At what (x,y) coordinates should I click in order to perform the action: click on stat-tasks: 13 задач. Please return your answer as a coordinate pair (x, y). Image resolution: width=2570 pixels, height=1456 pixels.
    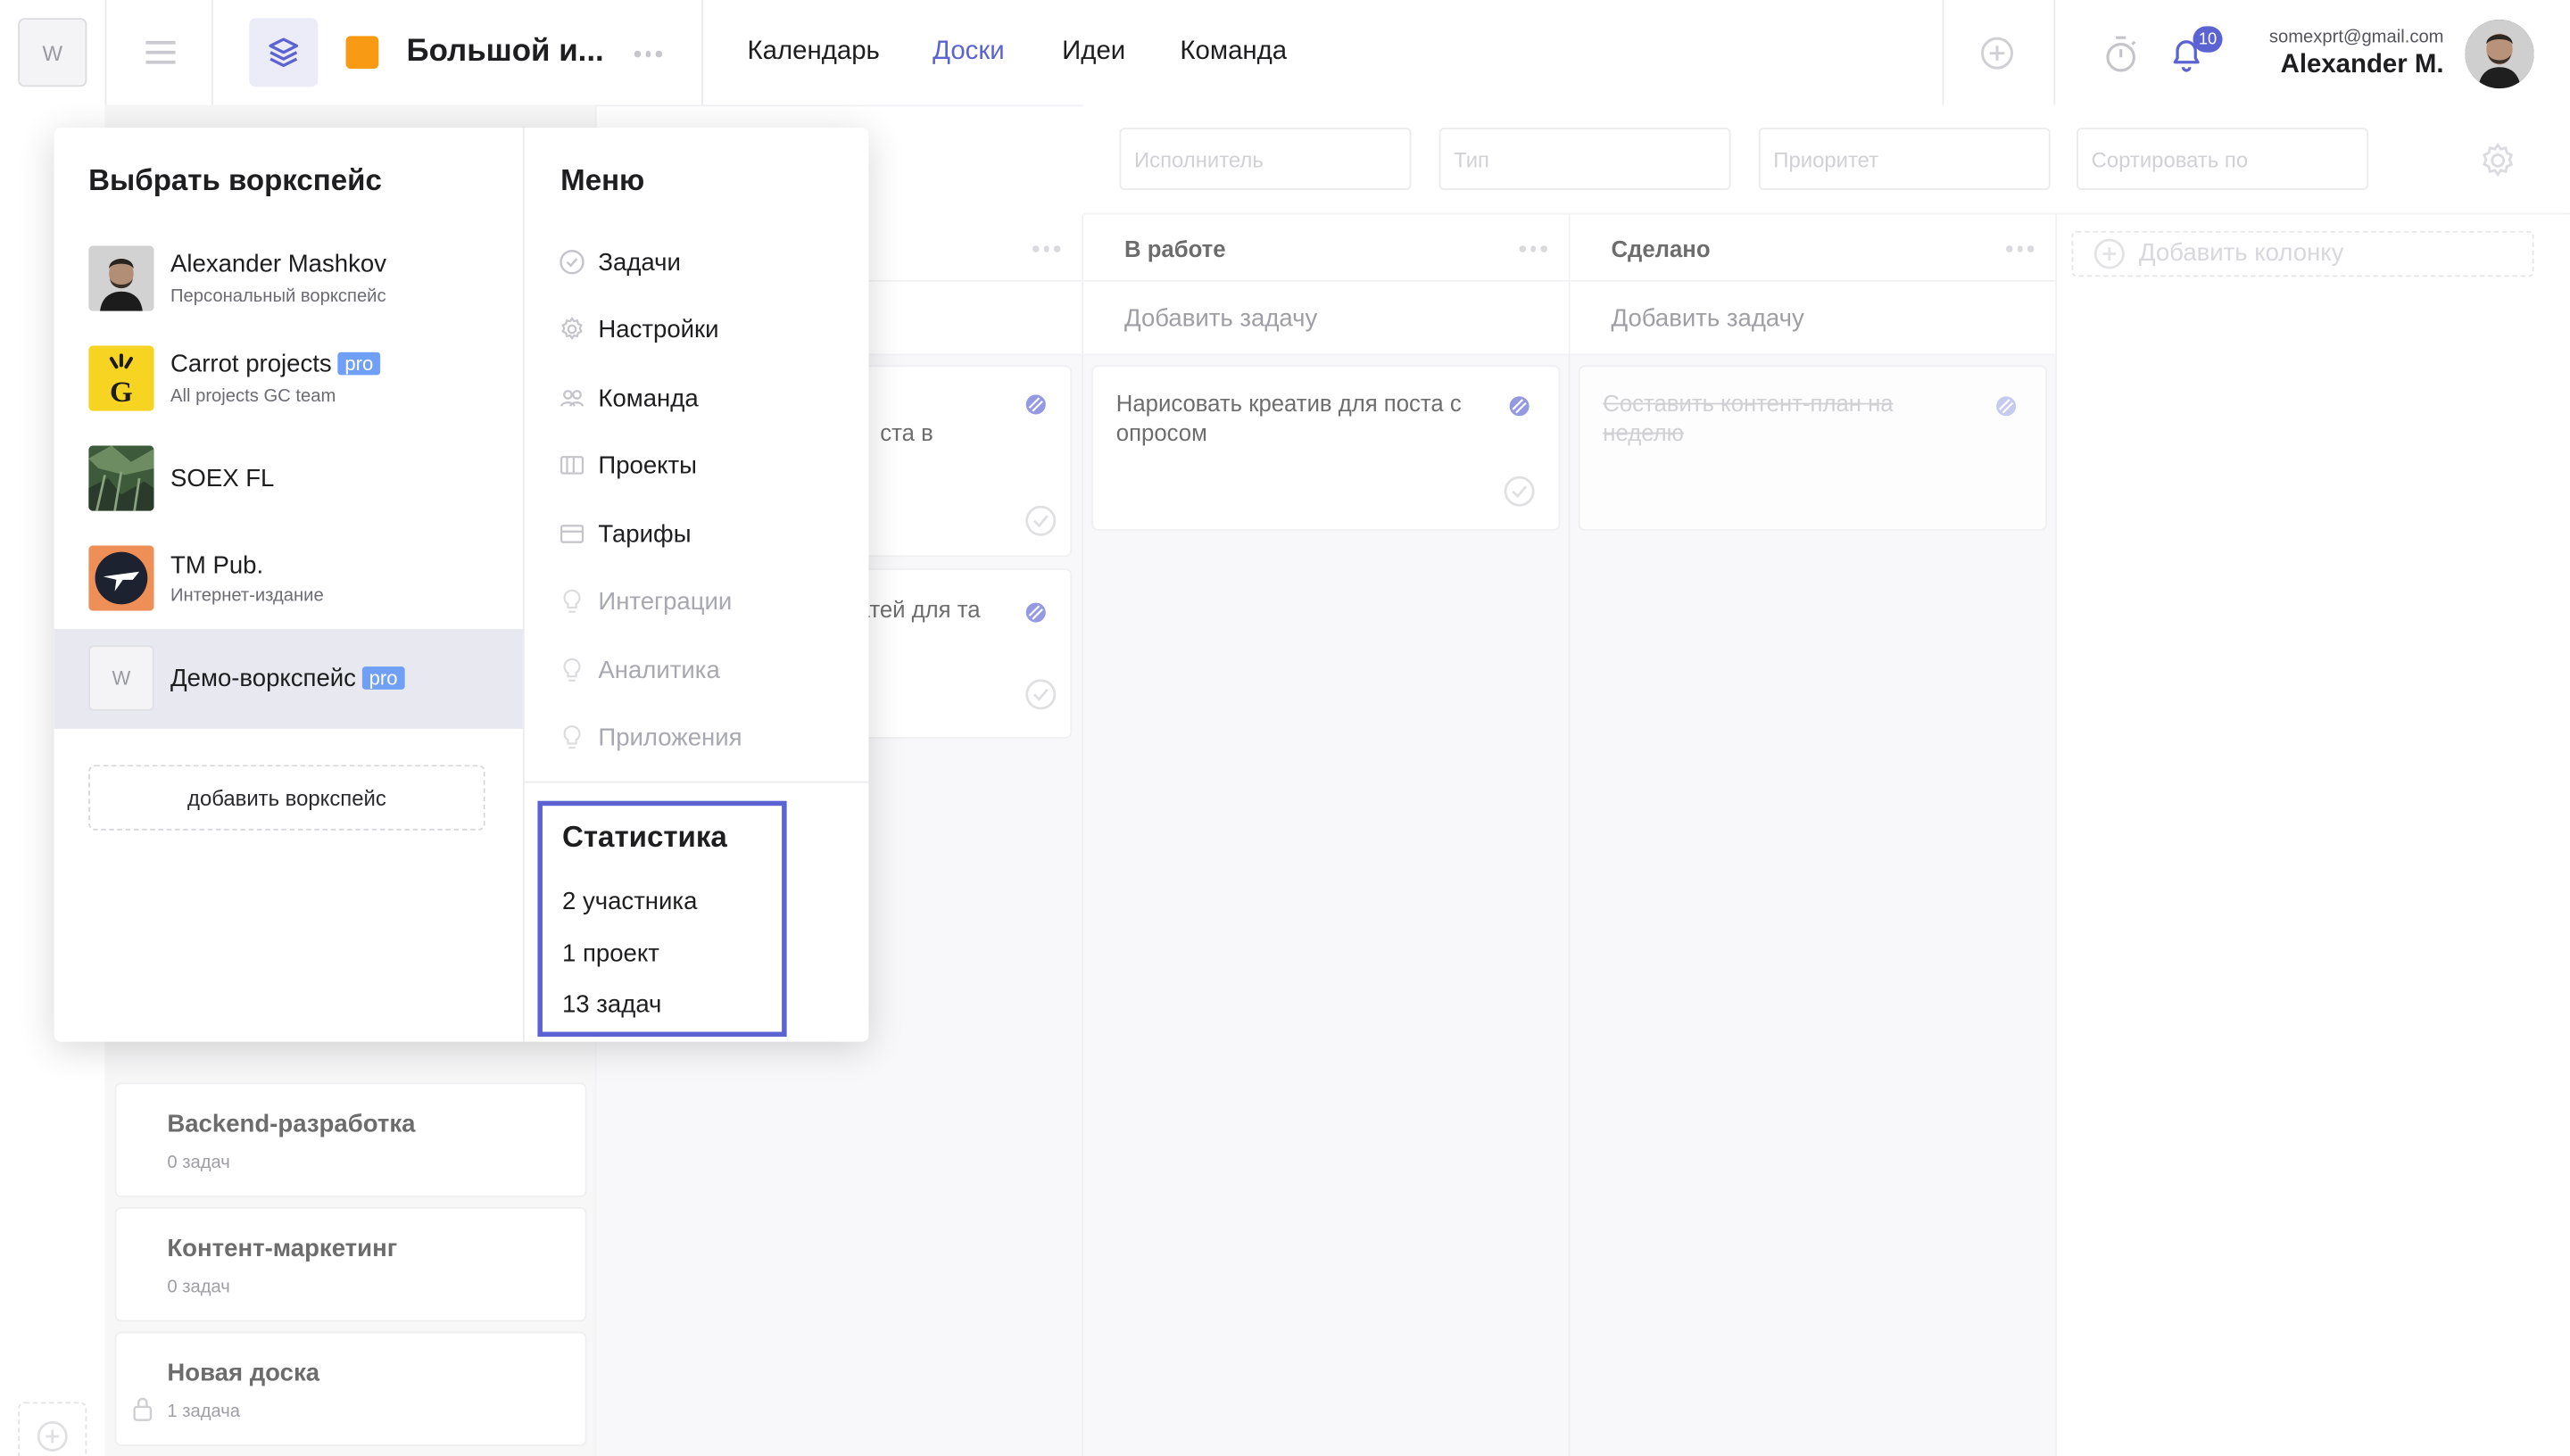
    Looking at the image, I should click on (611, 1004).